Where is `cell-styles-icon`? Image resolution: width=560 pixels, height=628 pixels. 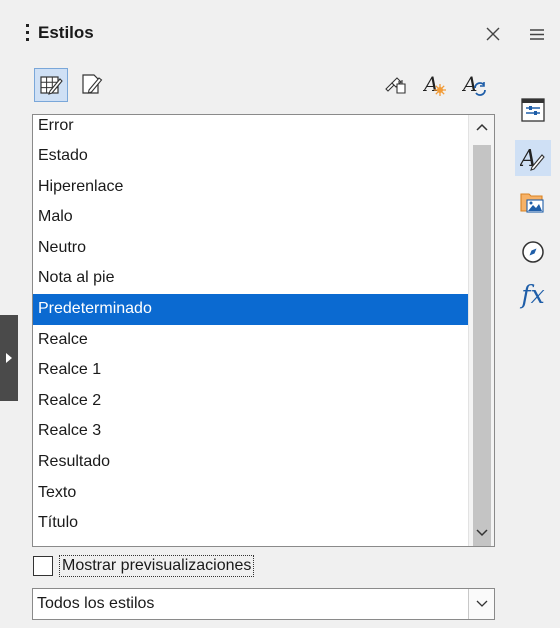 cell-styles-icon is located at coordinates (51, 85).